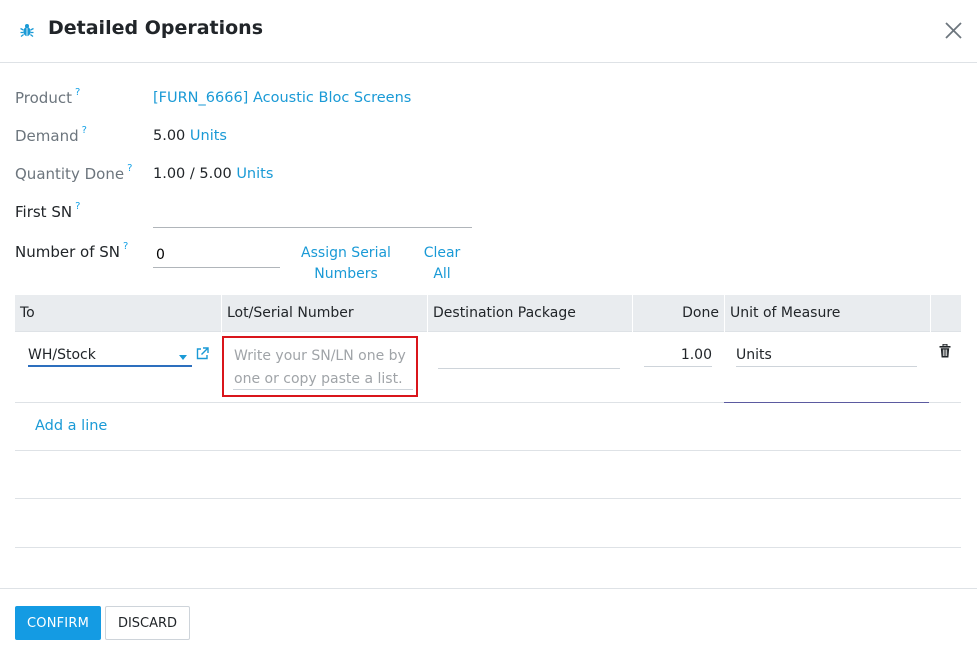  Describe the element at coordinates (529, 313) in the screenshot. I see `column-header-destination-package: Destination Package` at that location.